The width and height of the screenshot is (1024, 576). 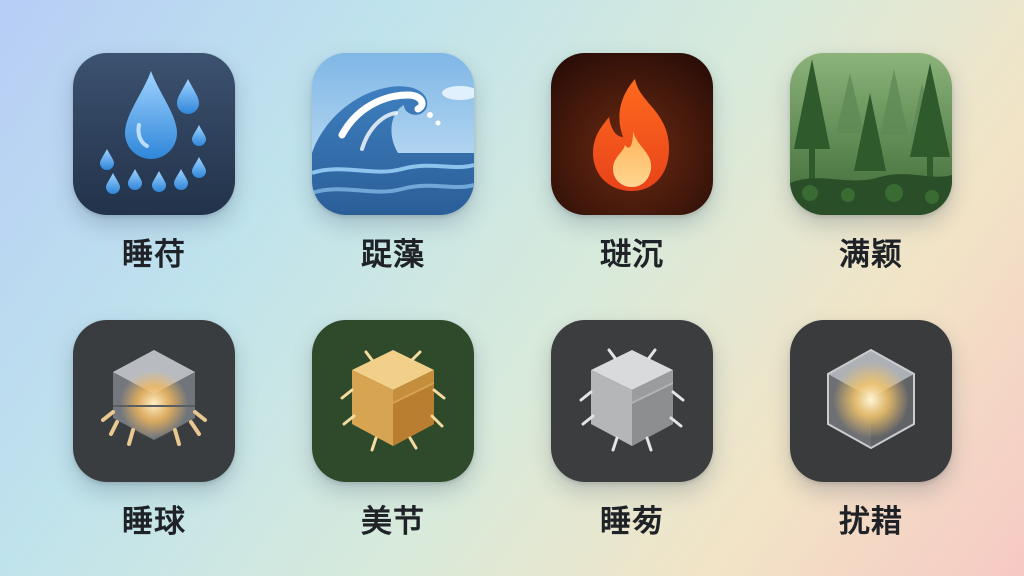 I want to click on app-tile-rain: 睡苻, so click(x=154, y=163).